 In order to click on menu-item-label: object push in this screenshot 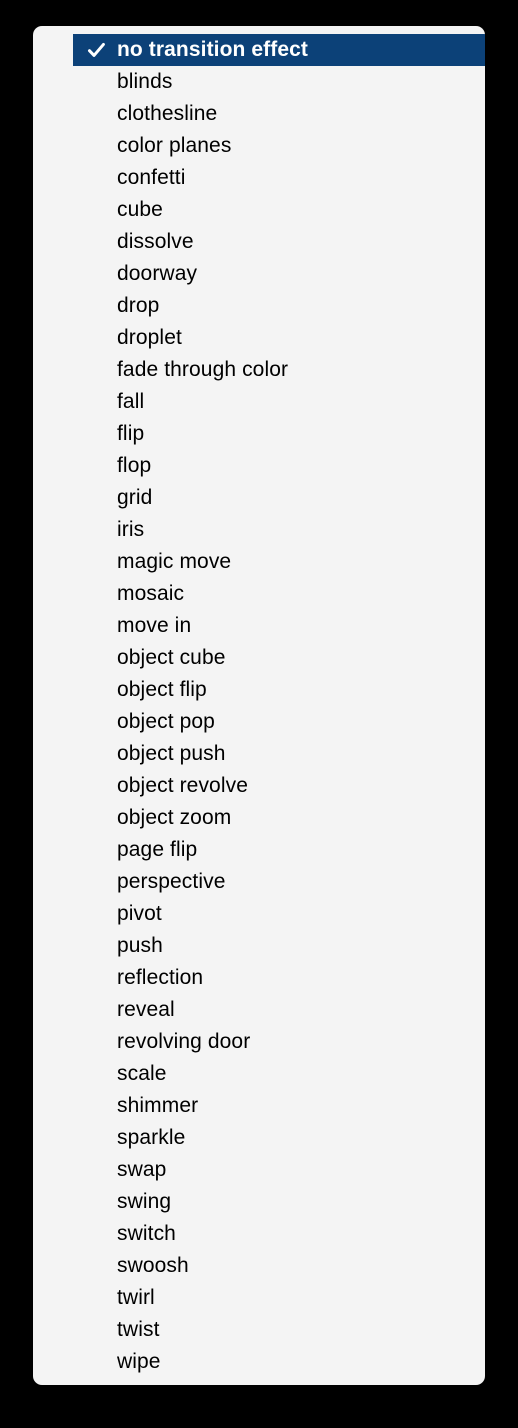, I will do `click(171, 753)`.